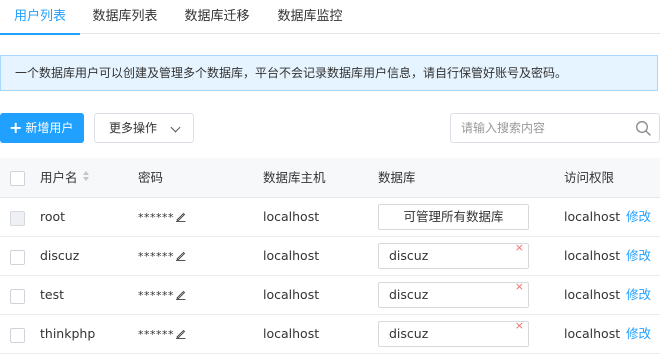 Image resolution: width=660 pixels, height=354 pixels. I want to click on tab-database-migration: 数据库迁移, so click(217, 17).